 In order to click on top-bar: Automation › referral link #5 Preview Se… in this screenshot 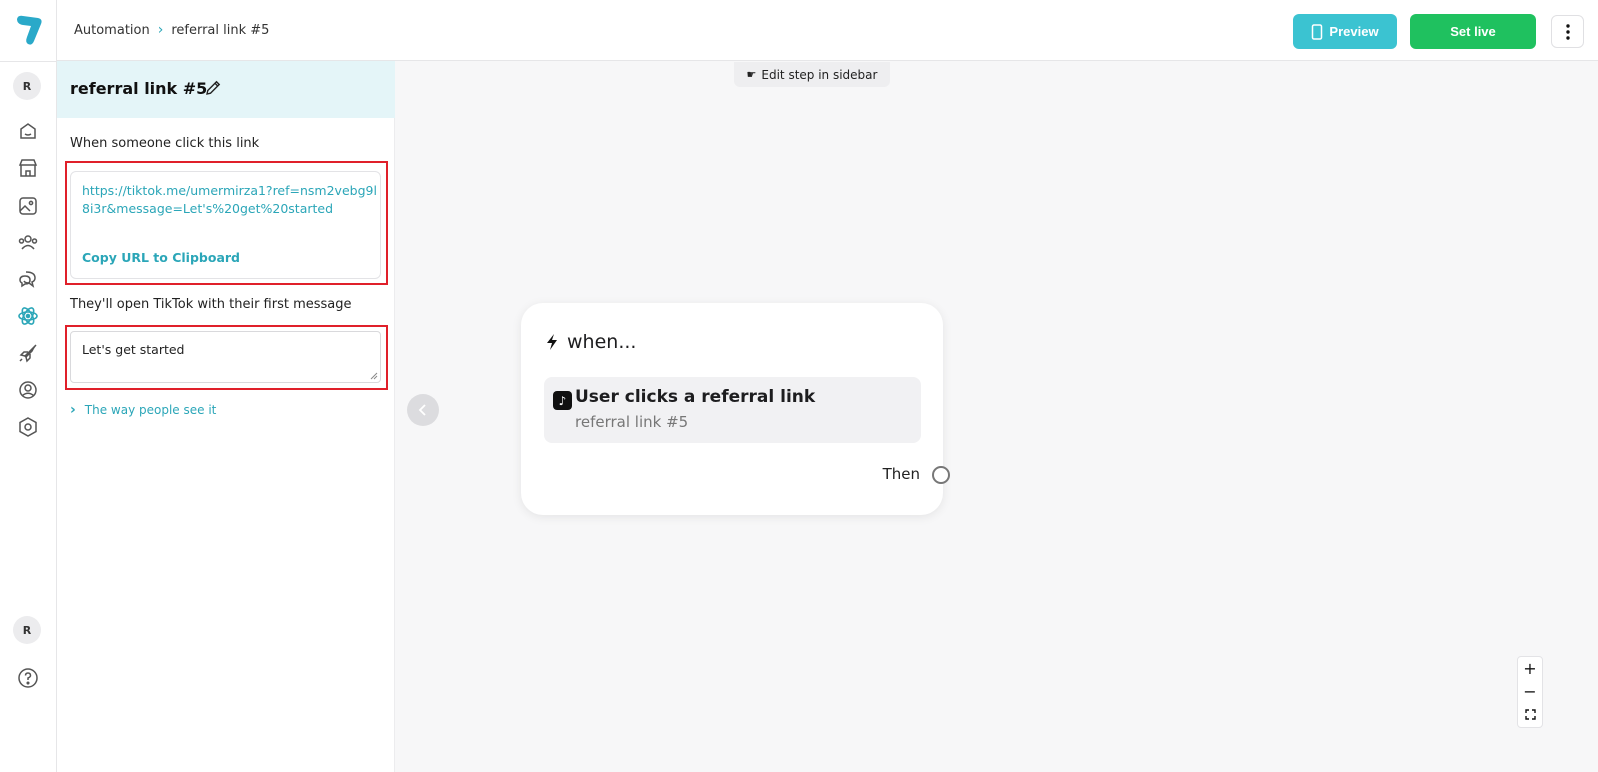, I will do `click(827, 30)`.